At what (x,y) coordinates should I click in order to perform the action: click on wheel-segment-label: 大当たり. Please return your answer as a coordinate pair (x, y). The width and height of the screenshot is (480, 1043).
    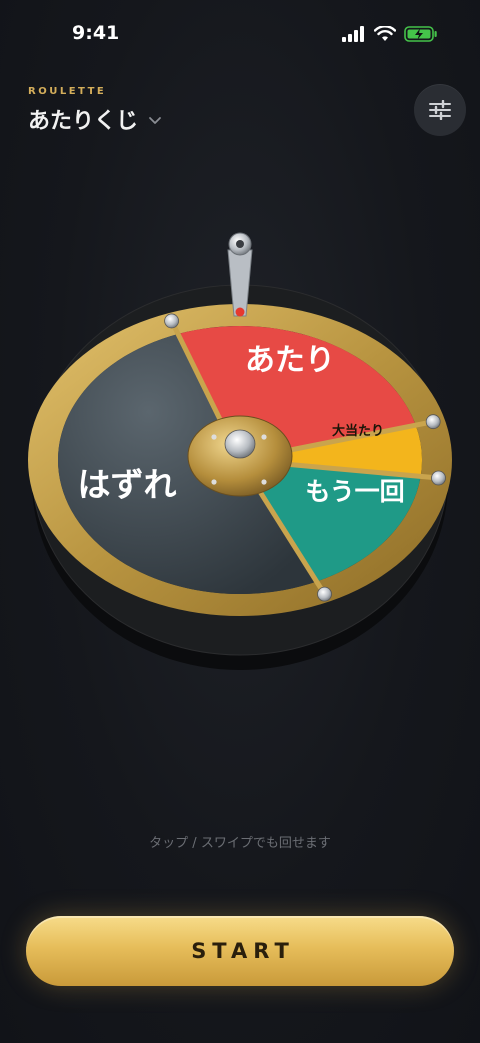
    Looking at the image, I should click on (358, 431).